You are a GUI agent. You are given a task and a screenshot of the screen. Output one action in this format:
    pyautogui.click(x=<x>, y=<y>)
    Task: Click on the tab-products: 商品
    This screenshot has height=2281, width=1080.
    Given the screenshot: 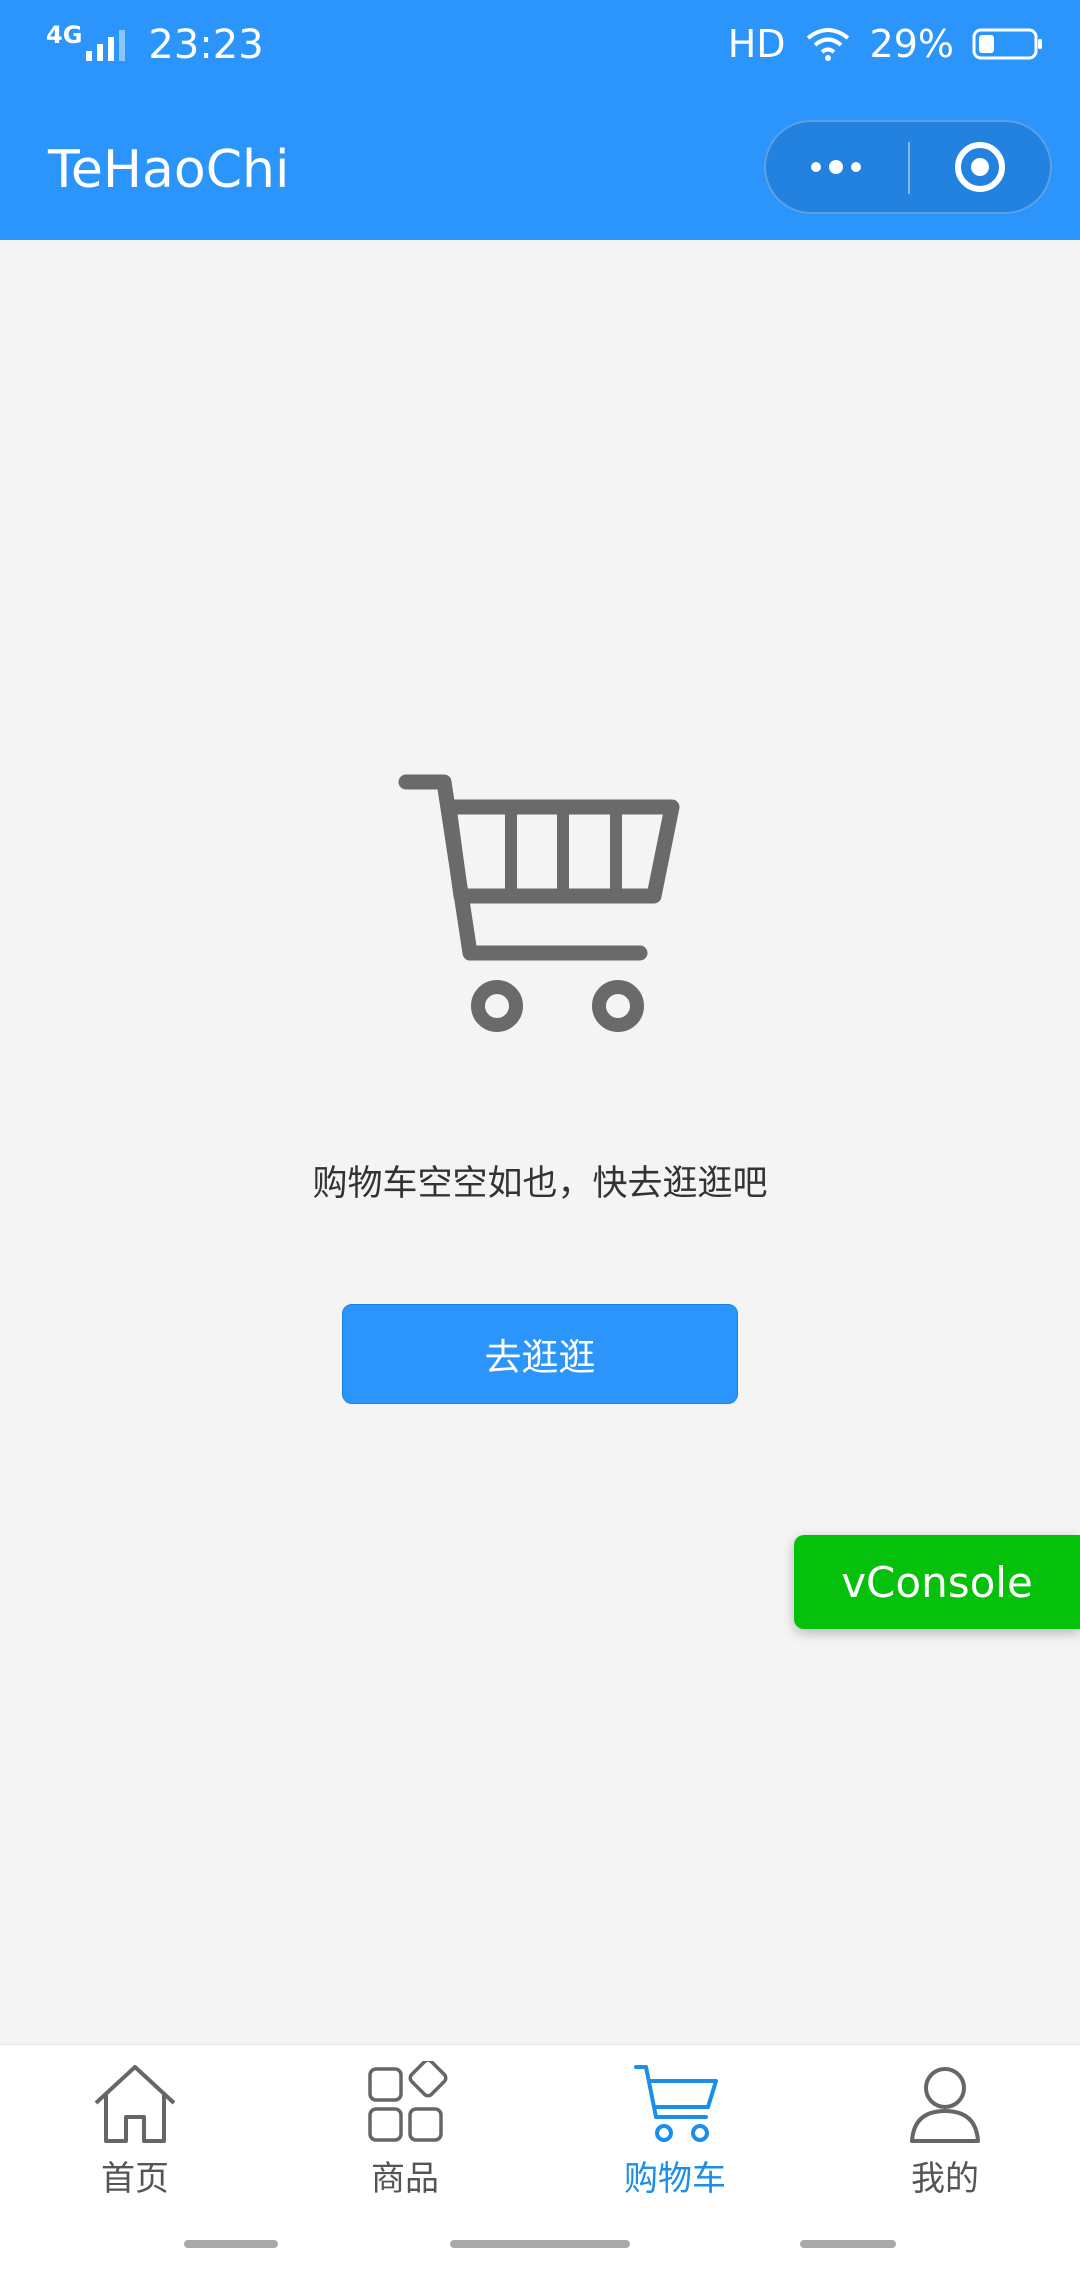 What is the action you would take?
    pyautogui.click(x=405, y=2151)
    